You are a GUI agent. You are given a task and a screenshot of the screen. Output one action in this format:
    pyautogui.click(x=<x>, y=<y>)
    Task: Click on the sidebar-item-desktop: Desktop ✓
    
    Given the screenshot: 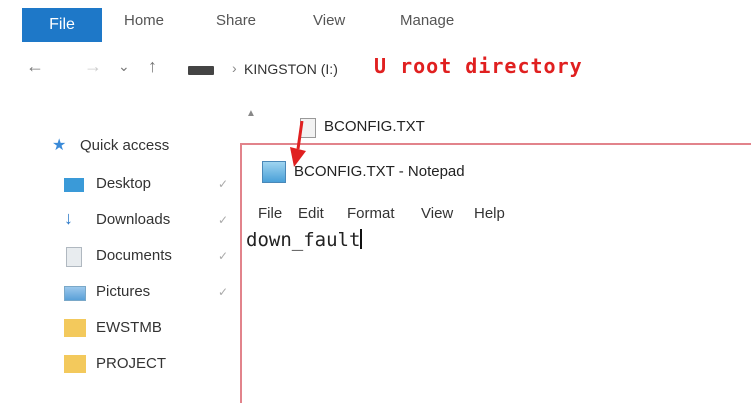 What is the action you would take?
    pyautogui.click(x=120, y=185)
    